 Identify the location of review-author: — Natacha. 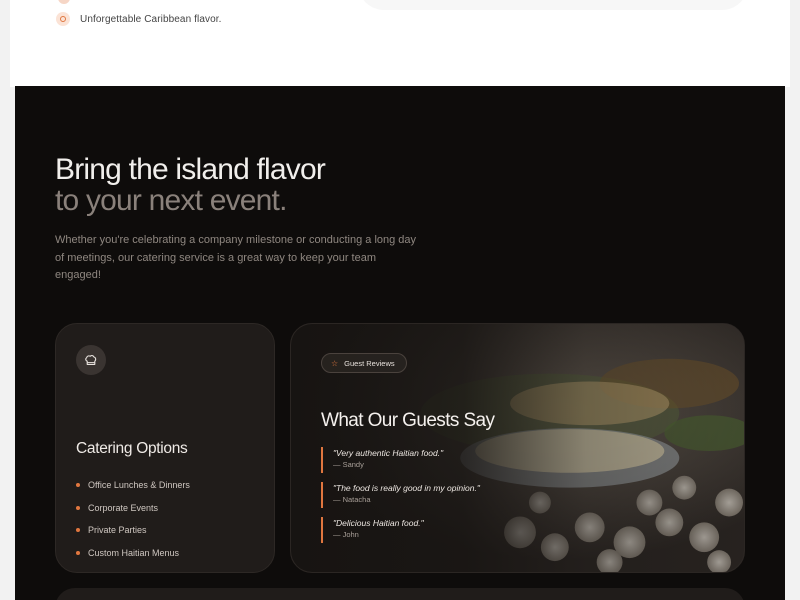
(352, 499).